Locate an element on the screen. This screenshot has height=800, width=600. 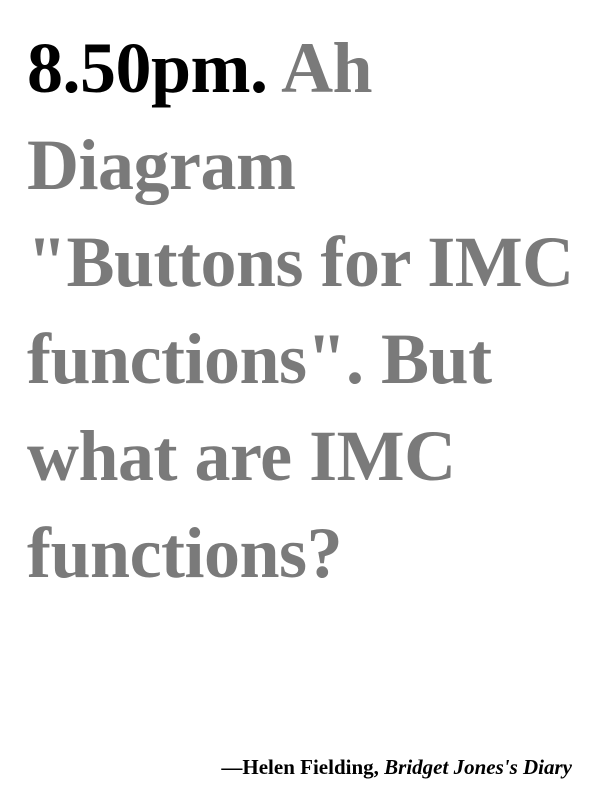
attribution: —Helen Fielding, Bridget Jones's Diary is located at coordinates (396, 767).